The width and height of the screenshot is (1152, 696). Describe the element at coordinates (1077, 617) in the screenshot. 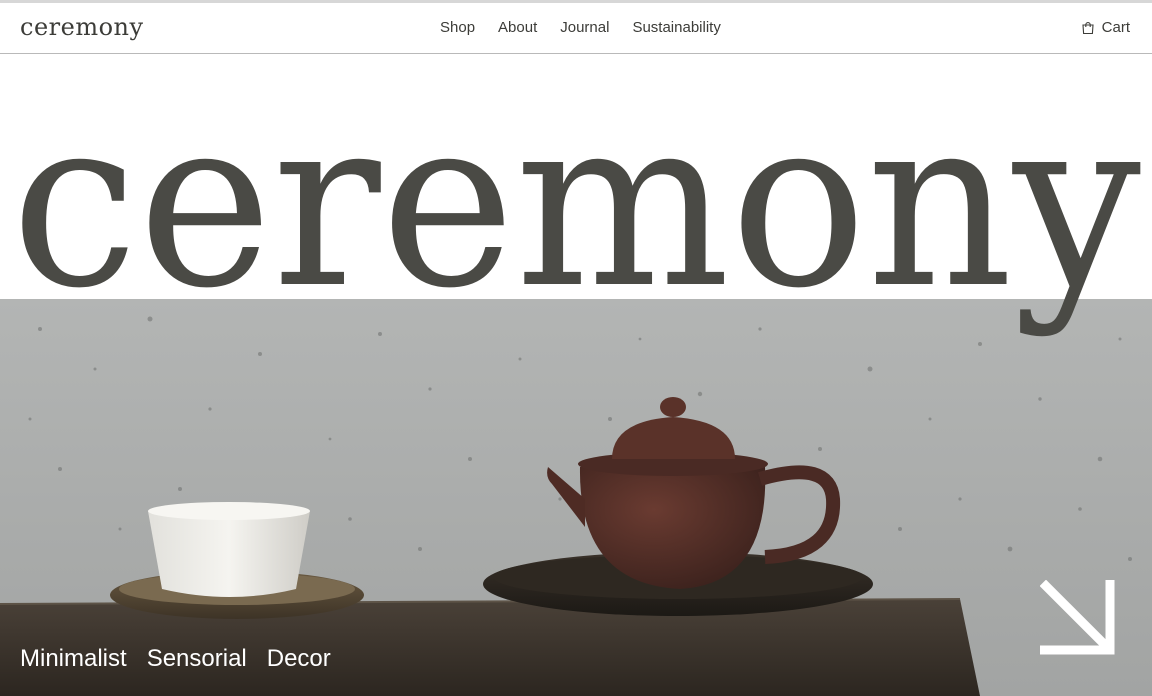

I see `arrow-down-right-icon` at that location.